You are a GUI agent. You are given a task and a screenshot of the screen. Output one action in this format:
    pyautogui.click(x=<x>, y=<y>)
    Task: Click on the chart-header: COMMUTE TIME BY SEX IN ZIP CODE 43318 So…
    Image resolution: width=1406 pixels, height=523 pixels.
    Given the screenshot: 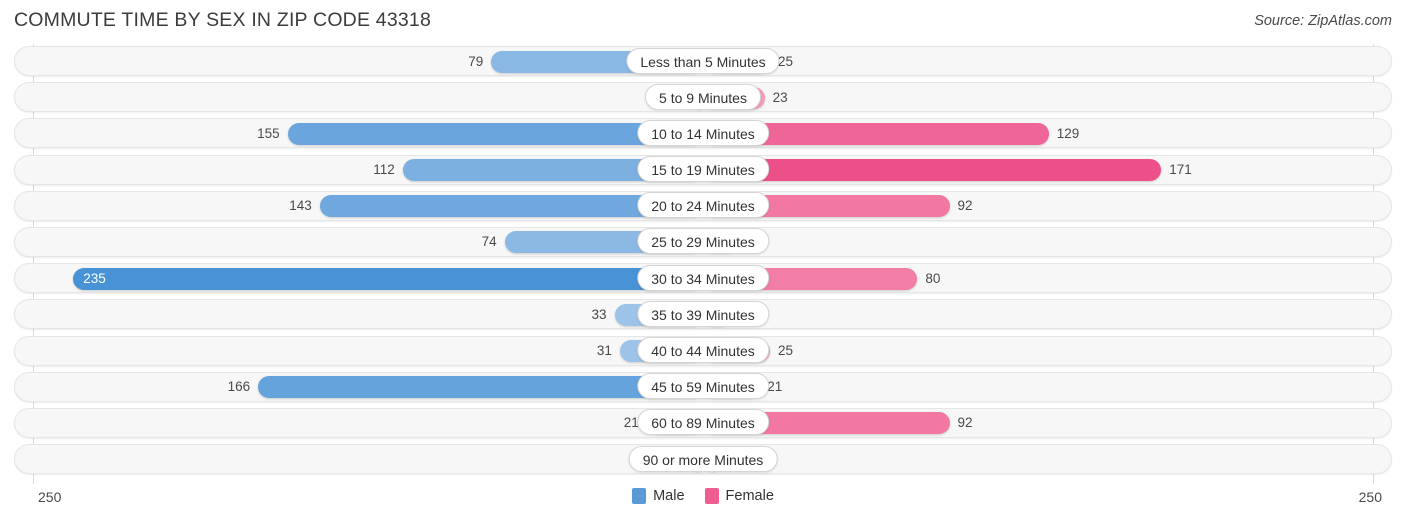 What is the action you would take?
    pyautogui.click(x=703, y=22)
    